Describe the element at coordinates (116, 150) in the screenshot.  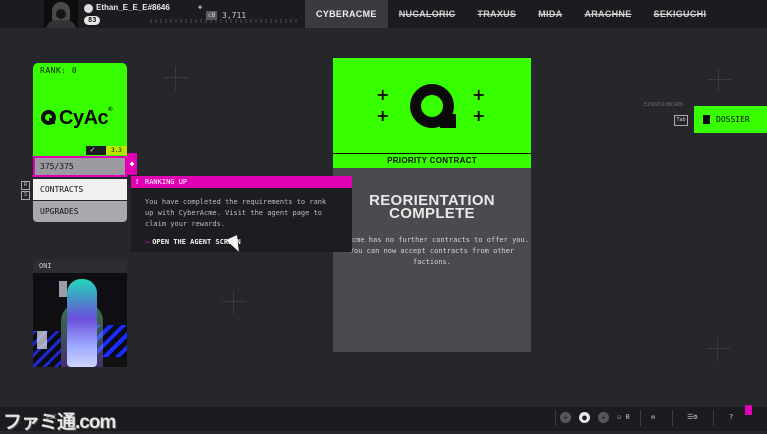
I see `rank-level-tag: 3.3` at that location.